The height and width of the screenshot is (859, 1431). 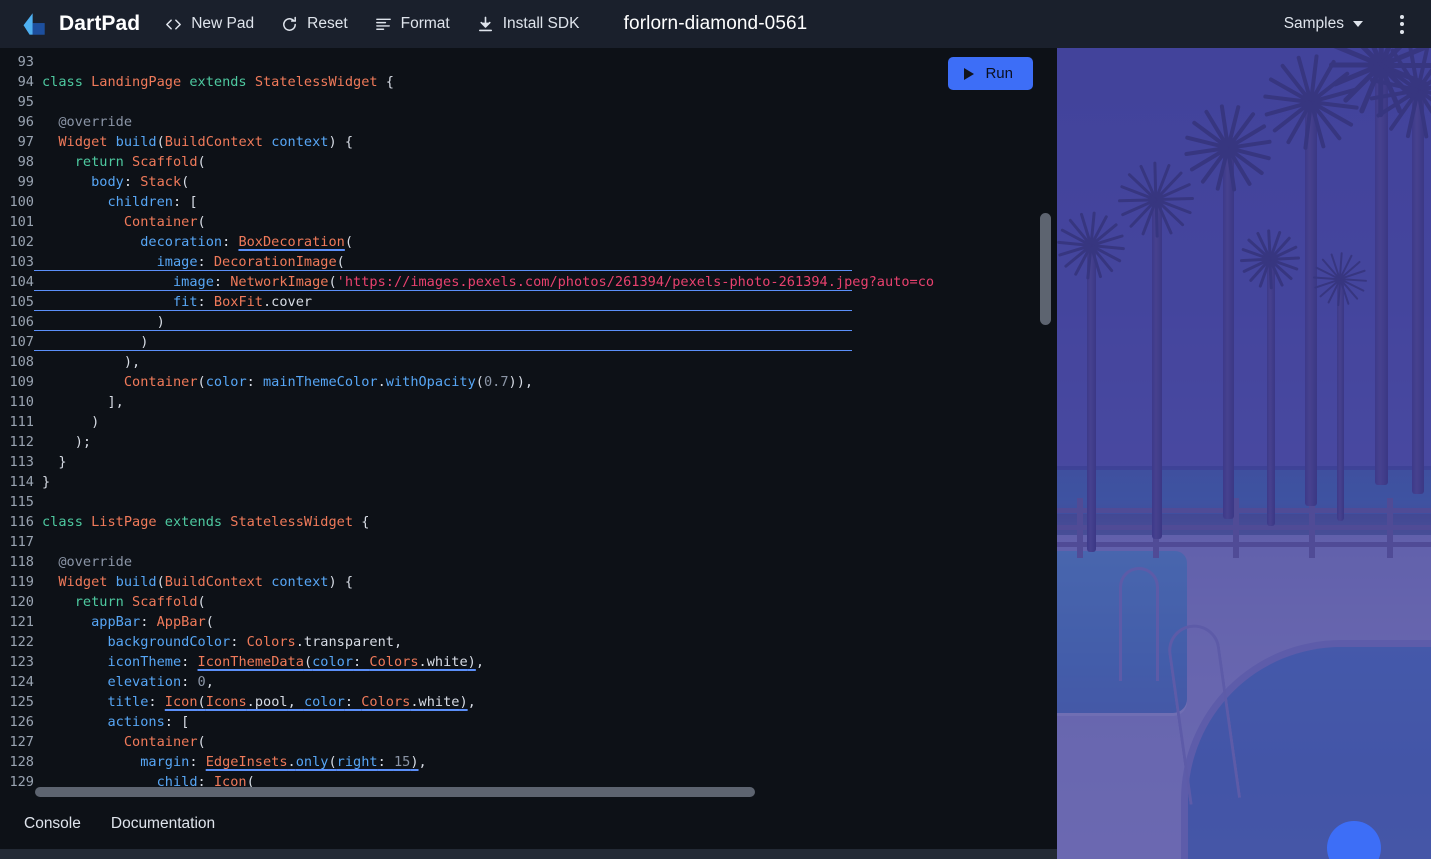 What do you see at coordinates (111, 182) in the screenshot?
I see `code-text: body: Stack(` at bounding box center [111, 182].